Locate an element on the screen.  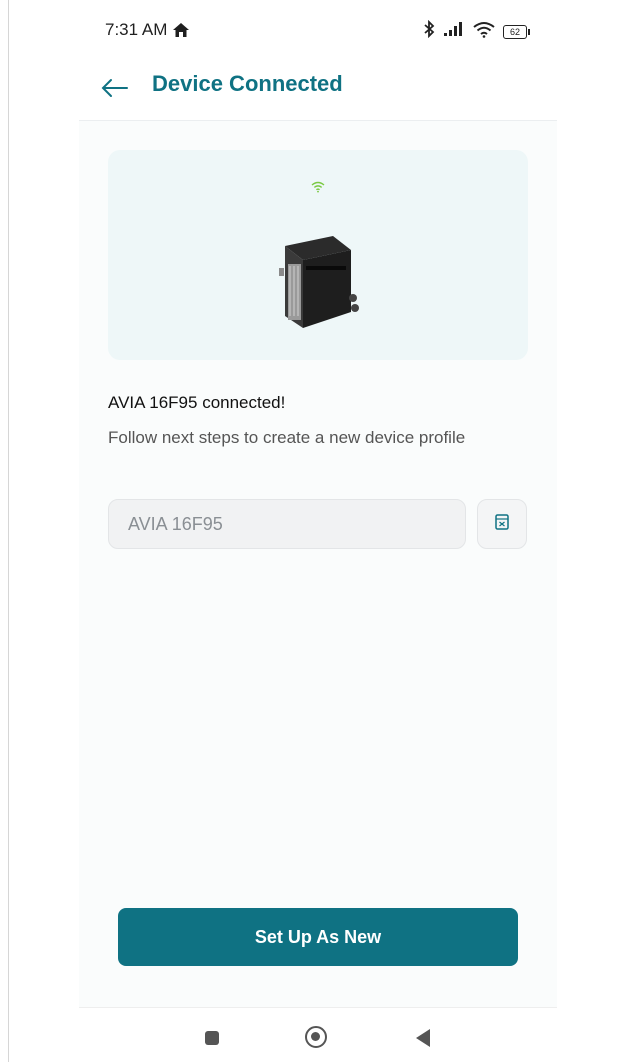
battery-icon: 62 is located at coordinates (516, 31).